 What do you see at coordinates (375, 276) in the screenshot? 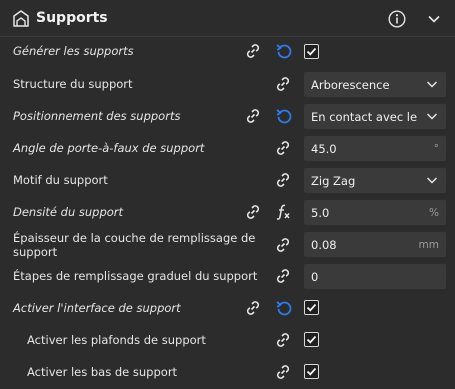
I see `gradual-infill-steps-input: 0` at bounding box center [375, 276].